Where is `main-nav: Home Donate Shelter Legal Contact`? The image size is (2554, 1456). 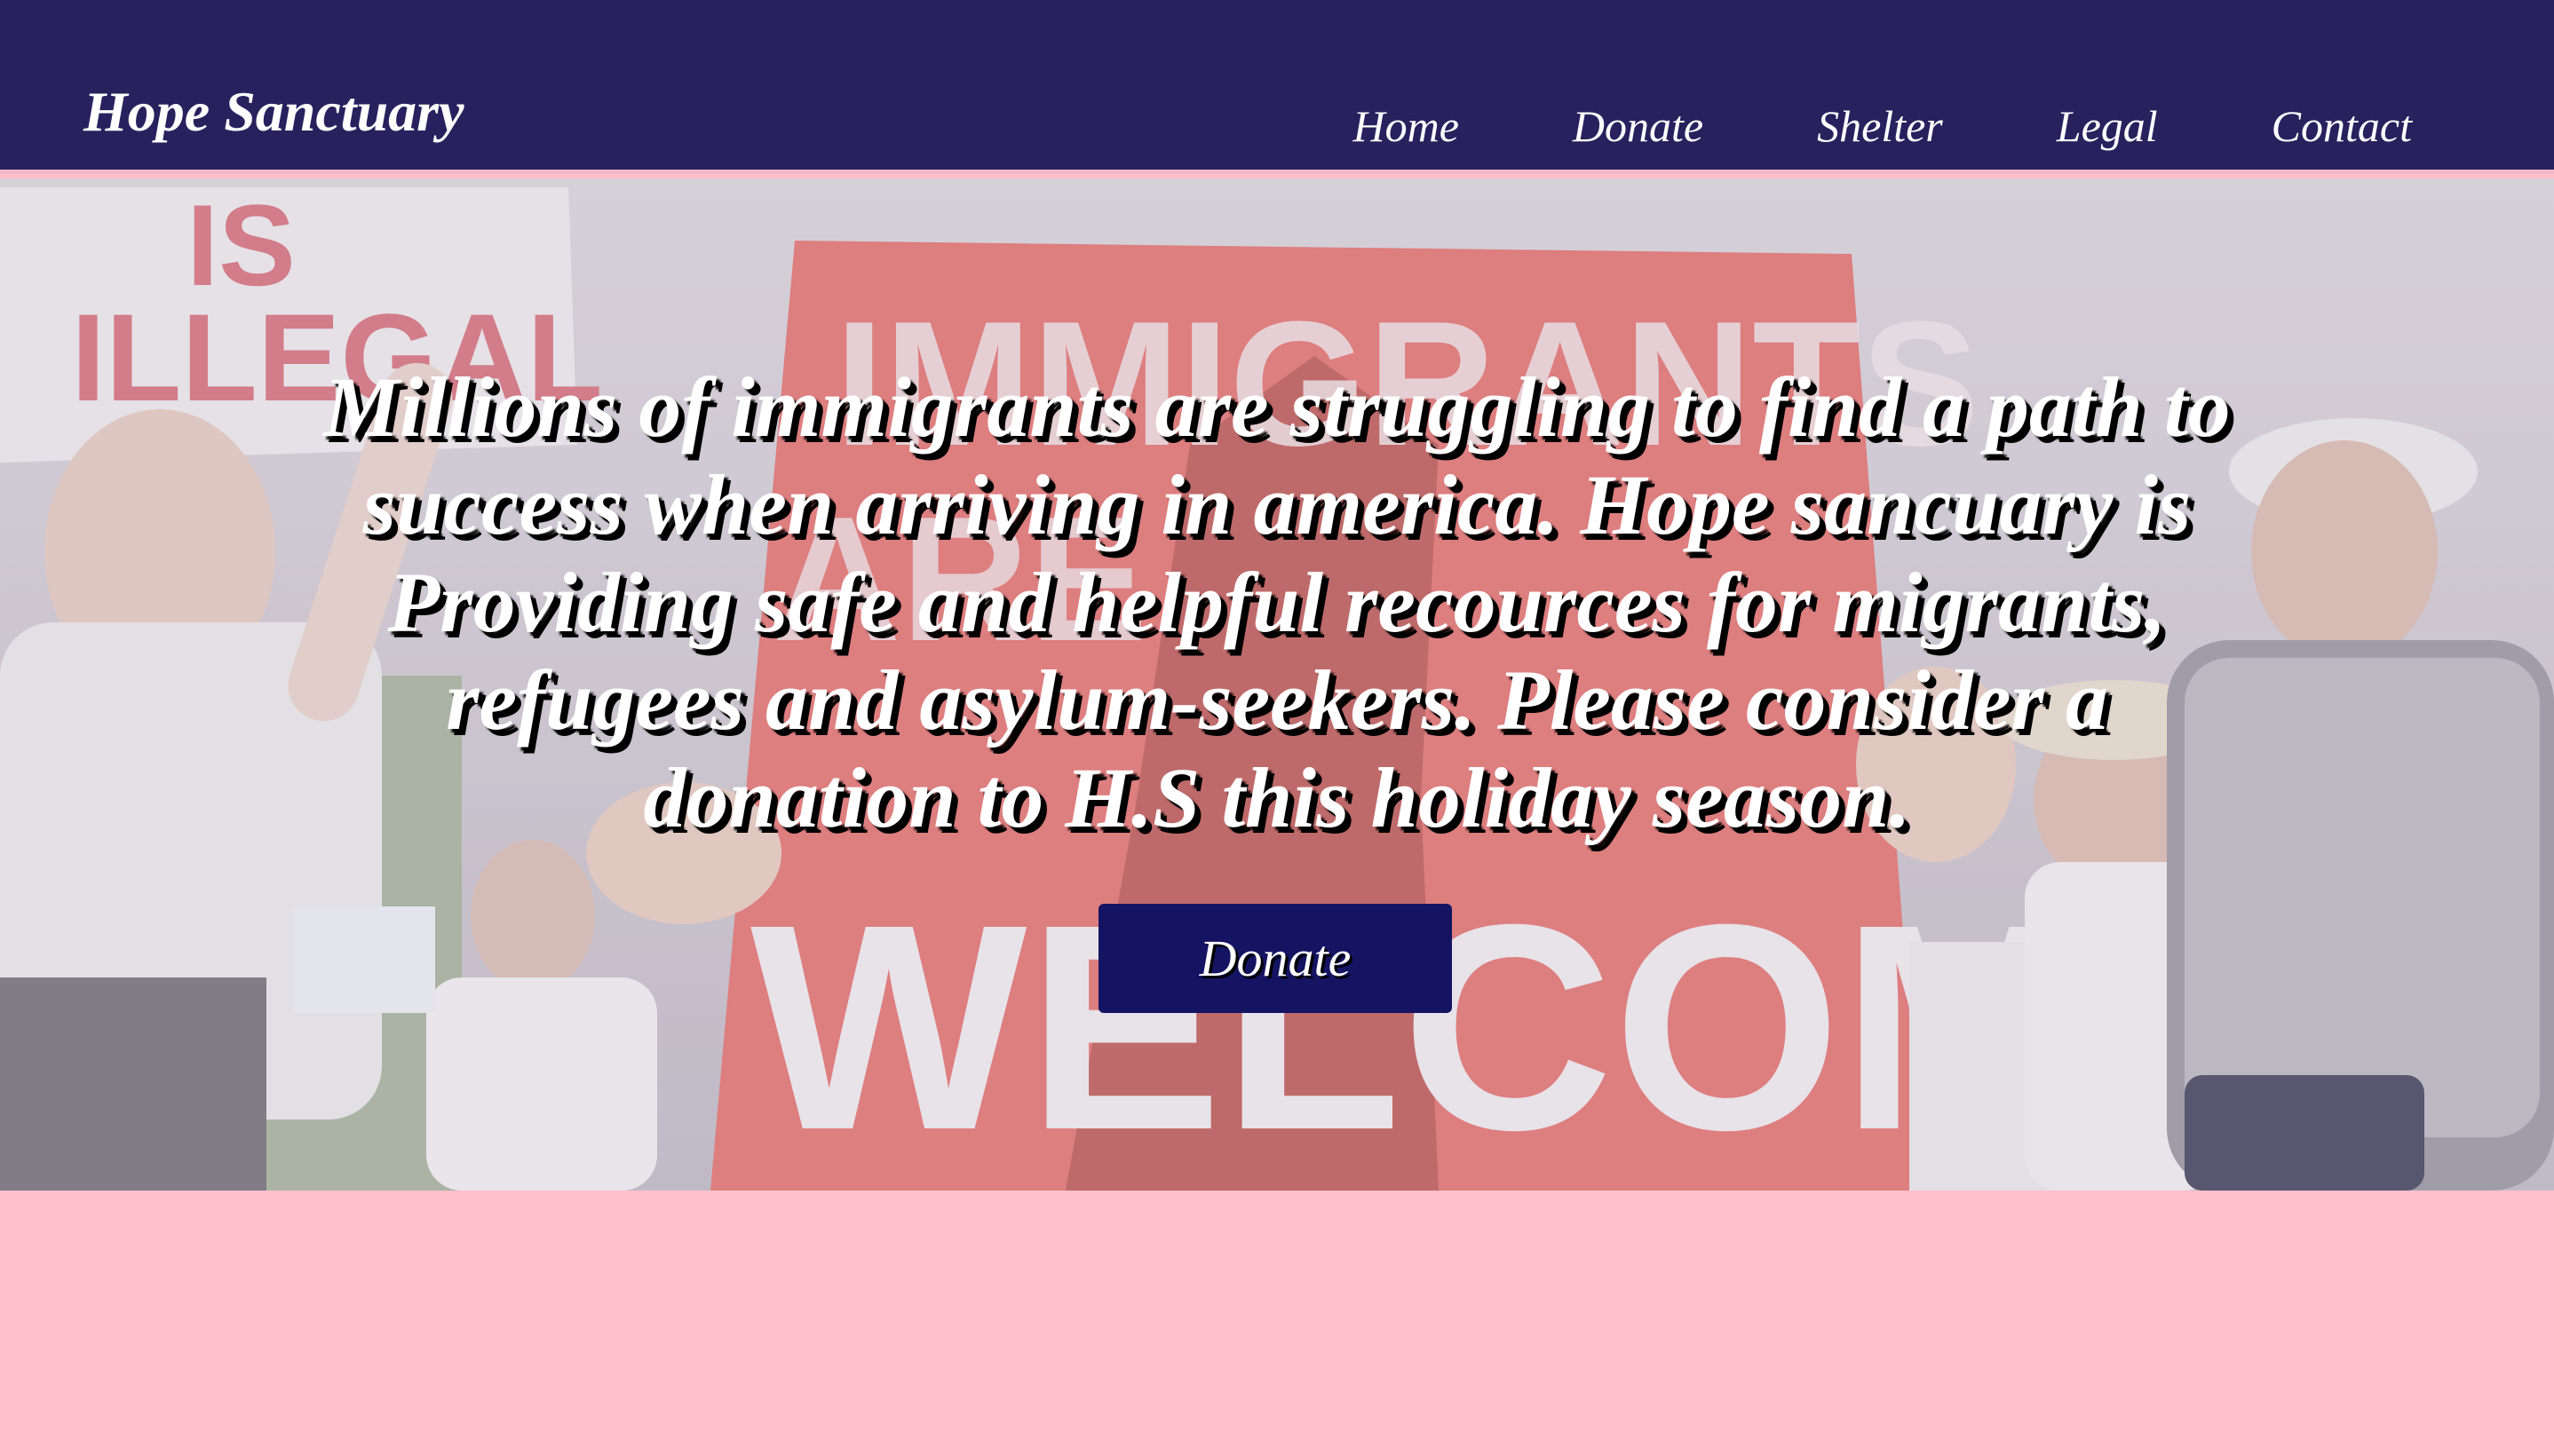
main-nav: Home Donate Shelter Legal Contact is located at coordinates (1827, 126).